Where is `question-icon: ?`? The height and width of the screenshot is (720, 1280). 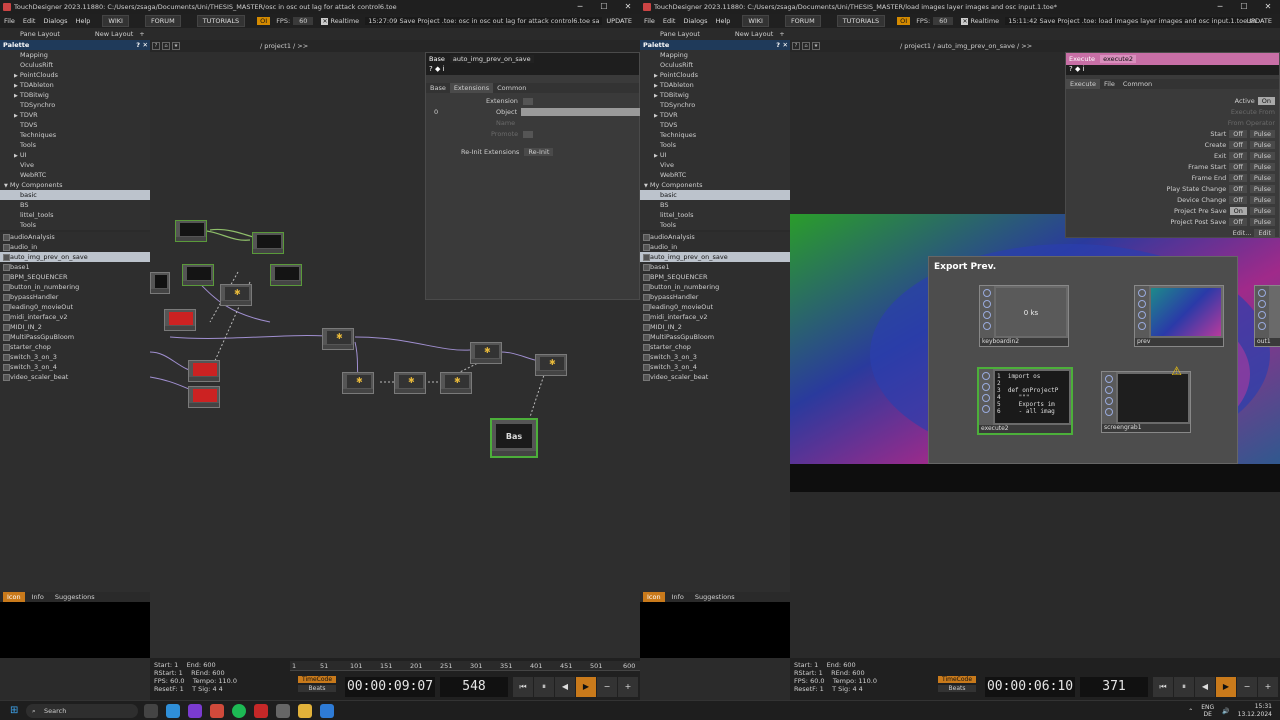
question-icon: ? is located at coordinates (796, 46).